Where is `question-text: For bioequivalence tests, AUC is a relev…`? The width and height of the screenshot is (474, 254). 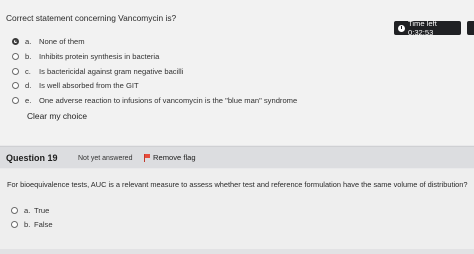 question-text: For bioequivalence tests, AUC is a relev… is located at coordinates (237, 184).